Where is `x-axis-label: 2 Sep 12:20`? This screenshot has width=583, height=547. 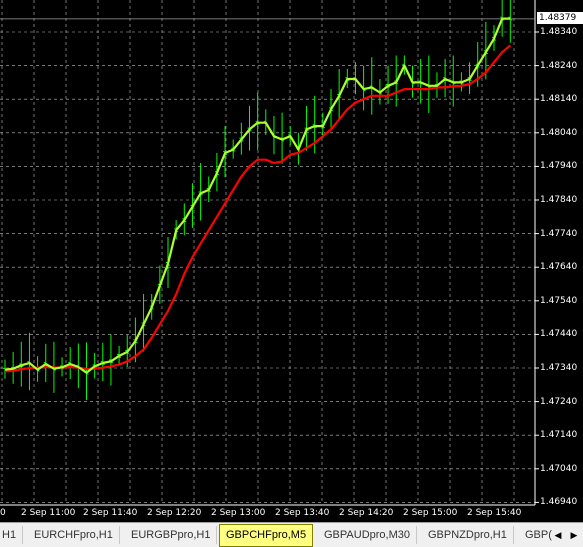 x-axis-label: 2 Sep 12:20 is located at coordinates (174, 513).